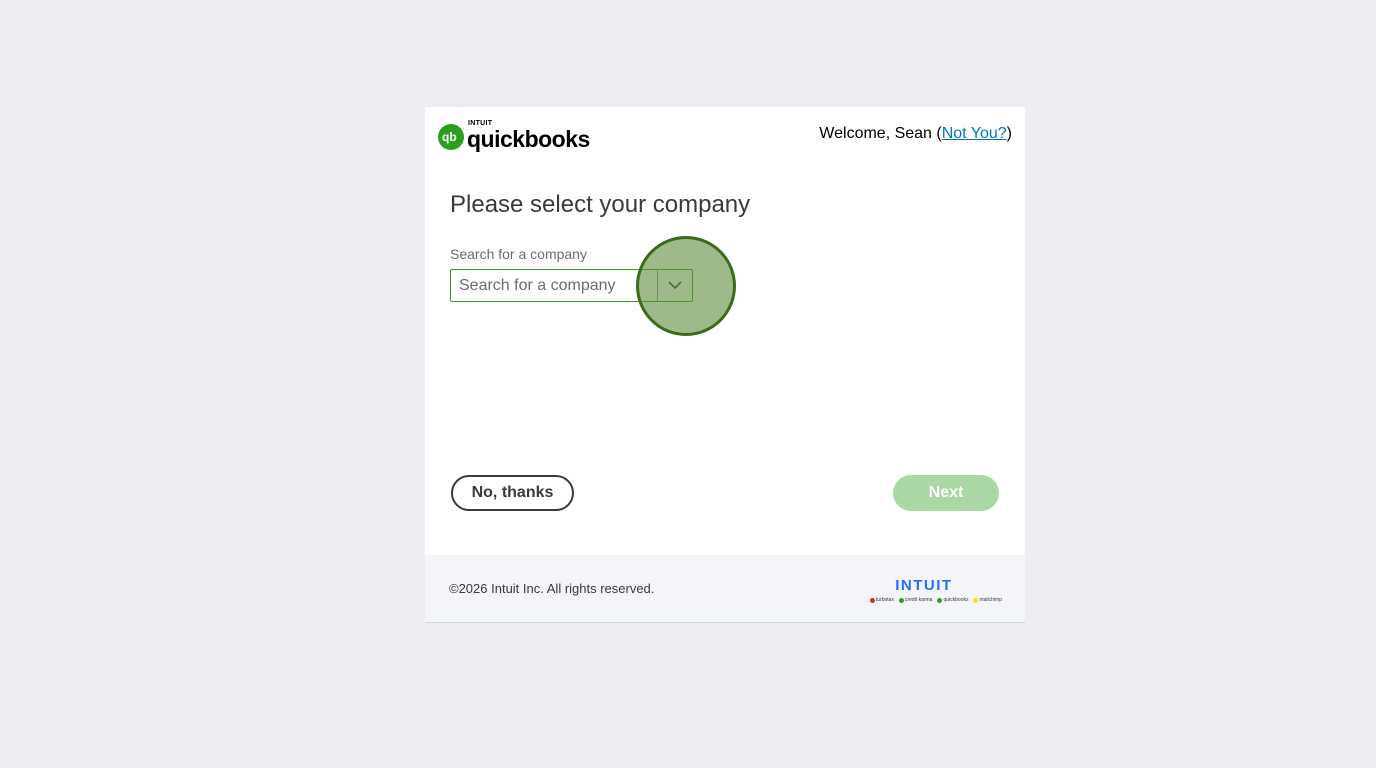 The width and height of the screenshot is (1376, 768). I want to click on svg-text: qb, so click(449, 137).